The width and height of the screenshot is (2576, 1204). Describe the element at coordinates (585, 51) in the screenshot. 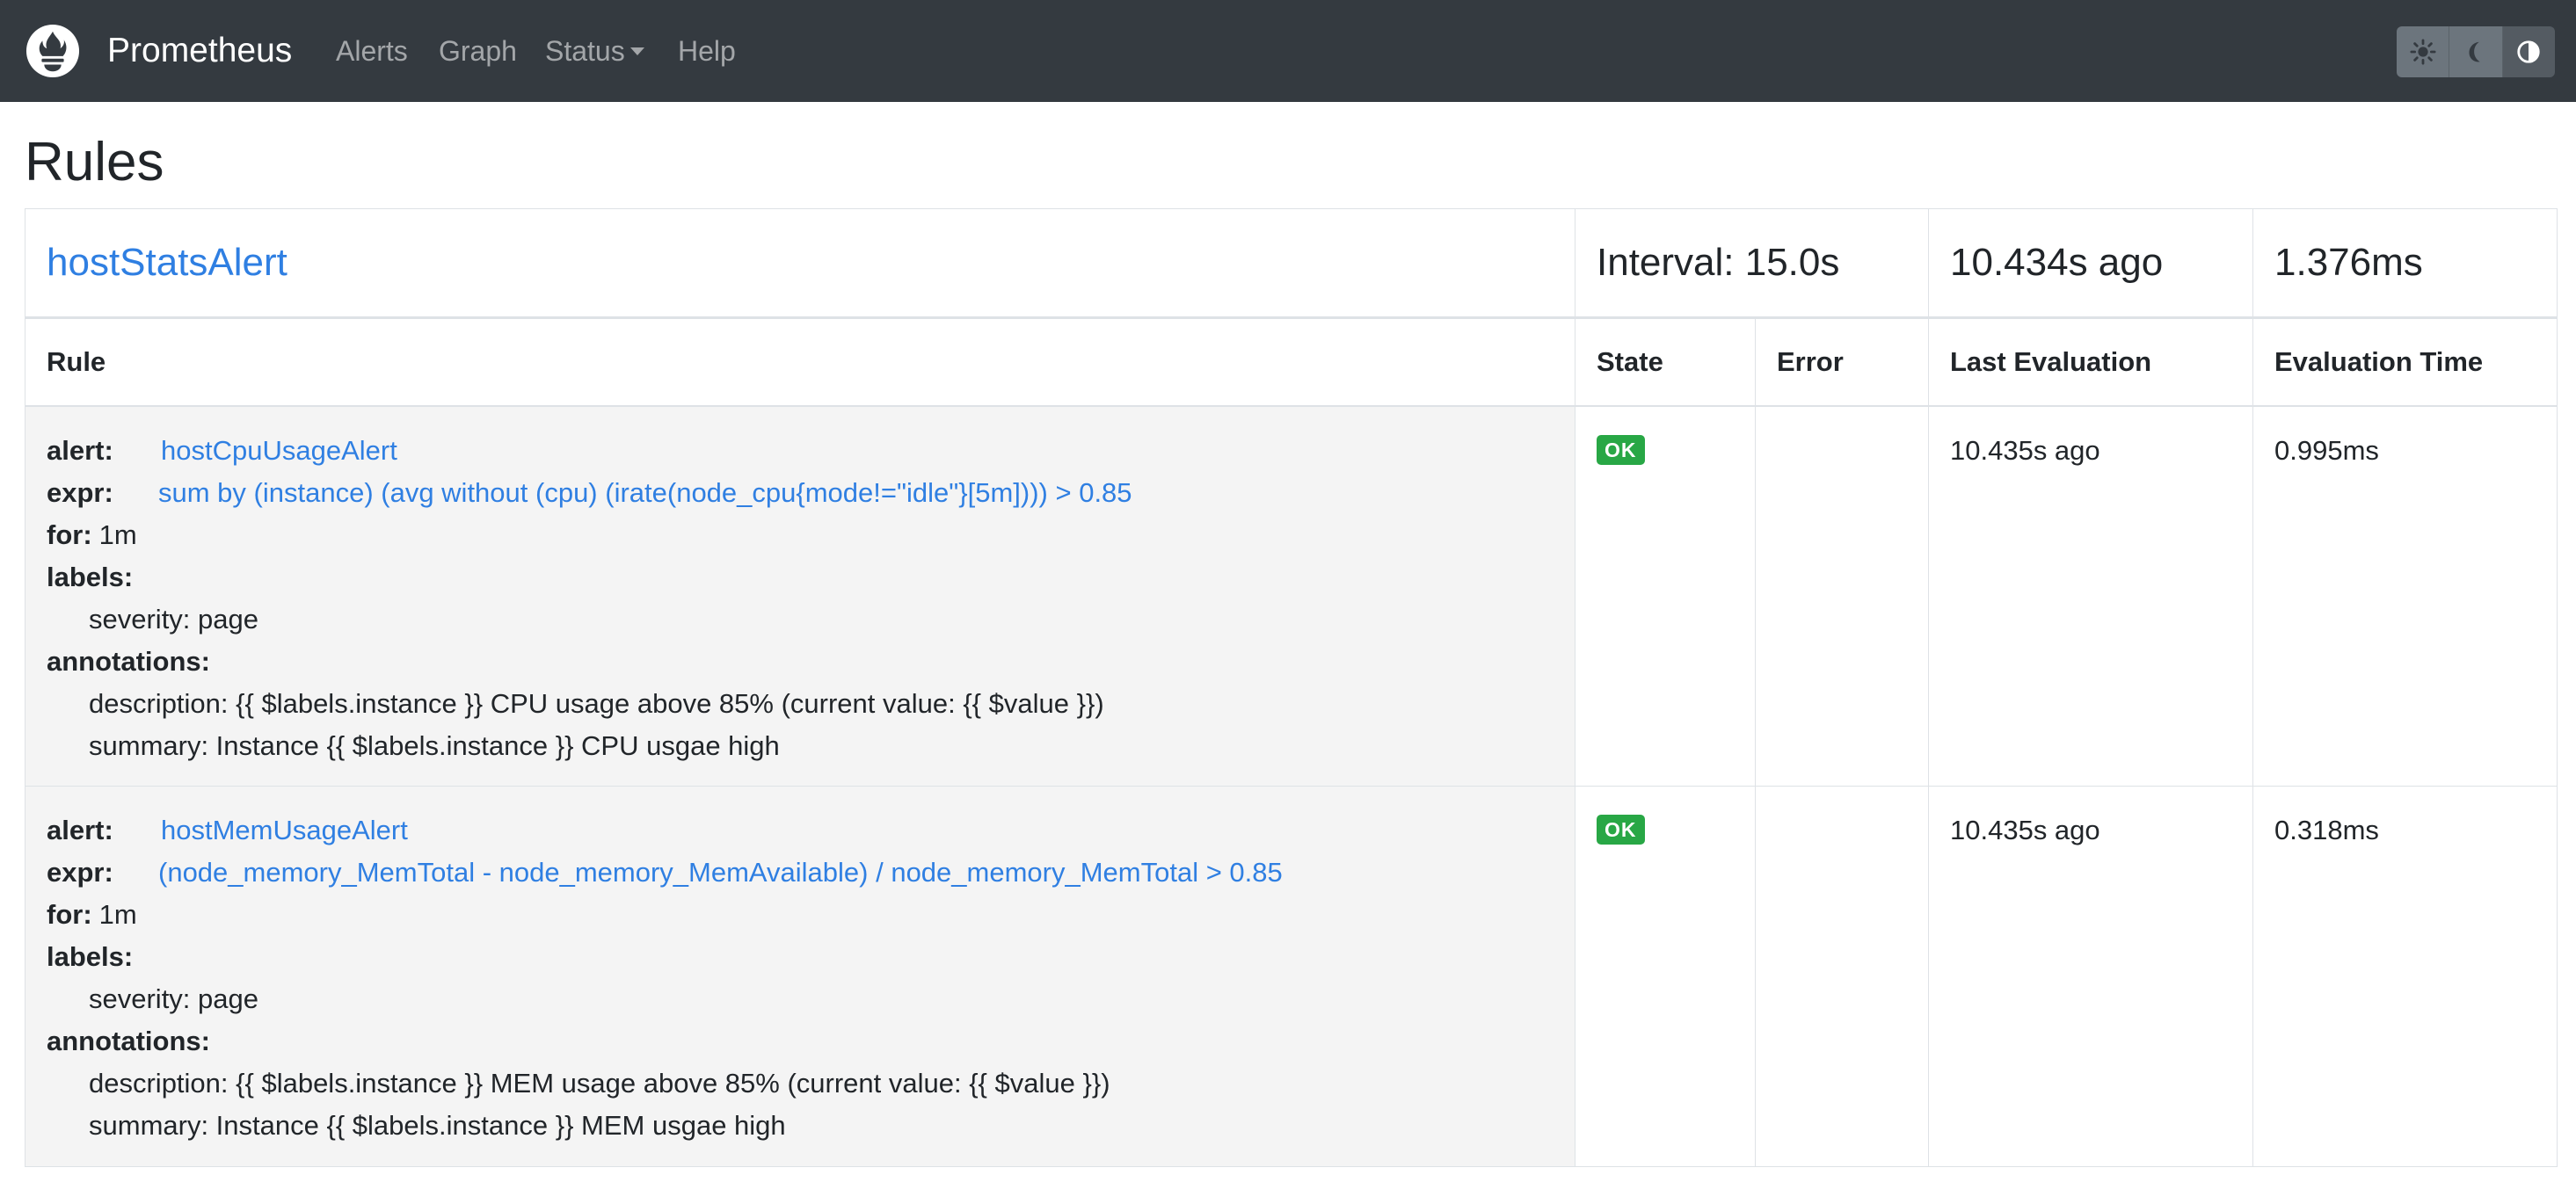

I see `nav-status-label: Status` at that location.